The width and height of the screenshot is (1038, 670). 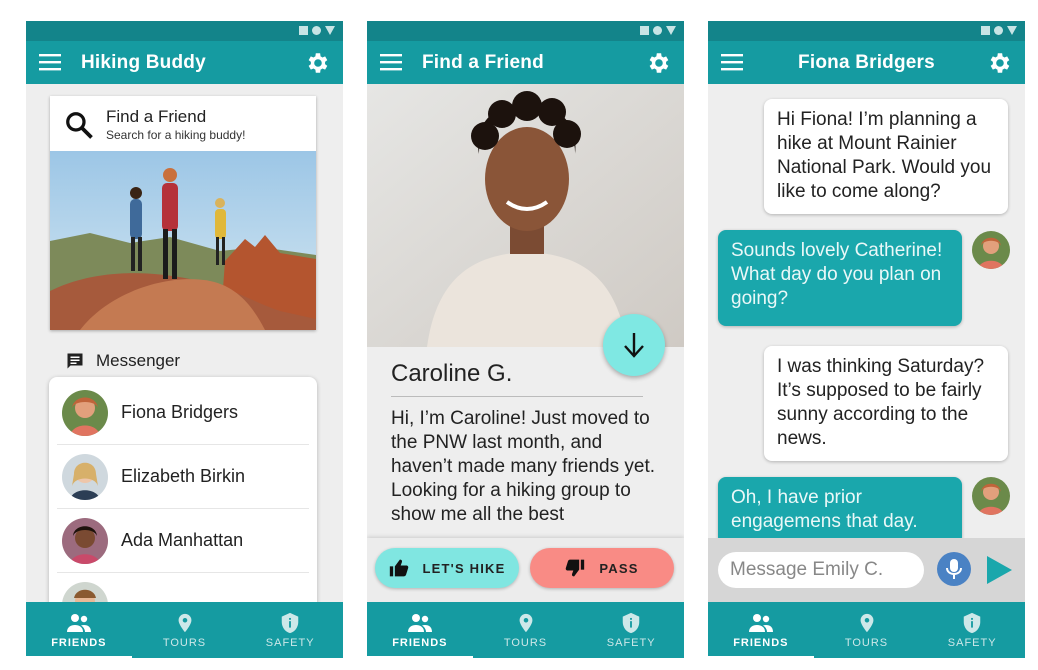 I want to click on contact-item-fiona: Fiona Bridgers, so click(x=183, y=413).